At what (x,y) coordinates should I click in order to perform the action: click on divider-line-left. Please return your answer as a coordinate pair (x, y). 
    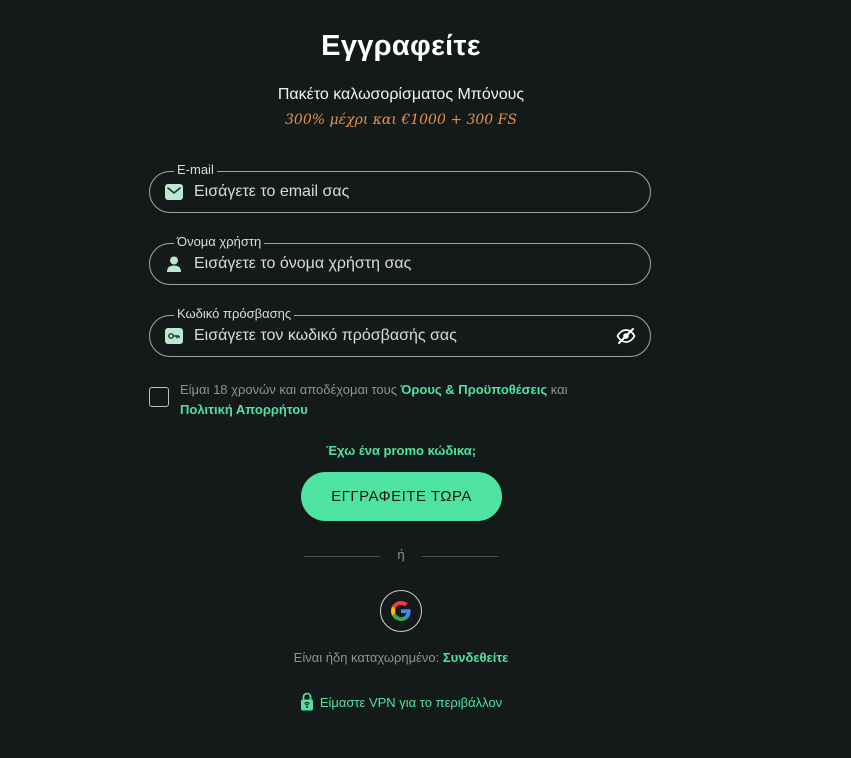
    Looking at the image, I should click on (342, 556).